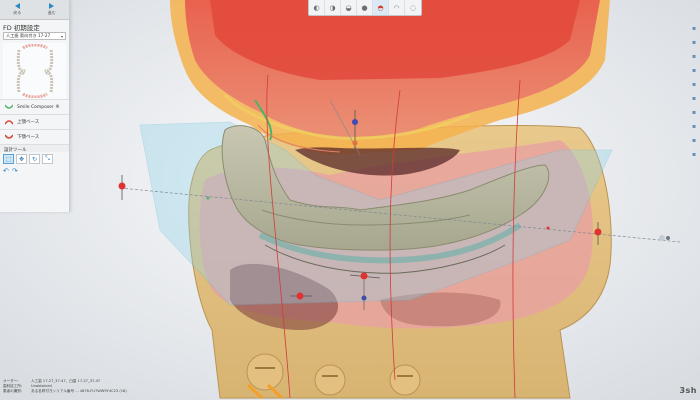 This screenshot has width=700, height=400. I want to click on lower-base-item: 下顎ベース, so click(34, 136).